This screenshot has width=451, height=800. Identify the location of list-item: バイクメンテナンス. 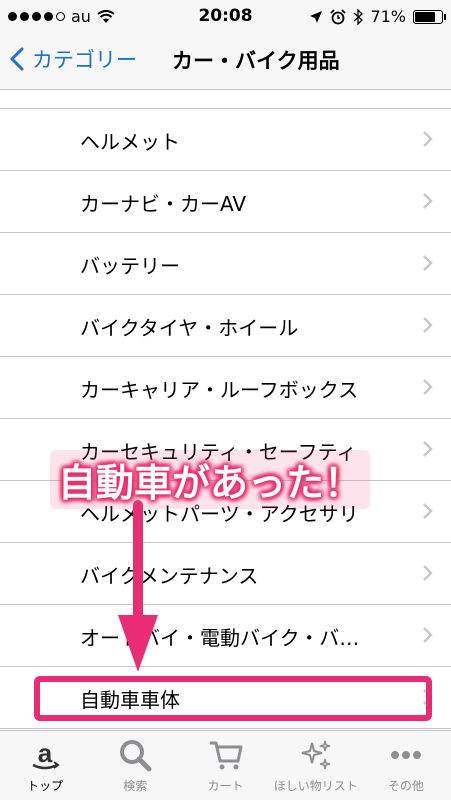
(225, 574).